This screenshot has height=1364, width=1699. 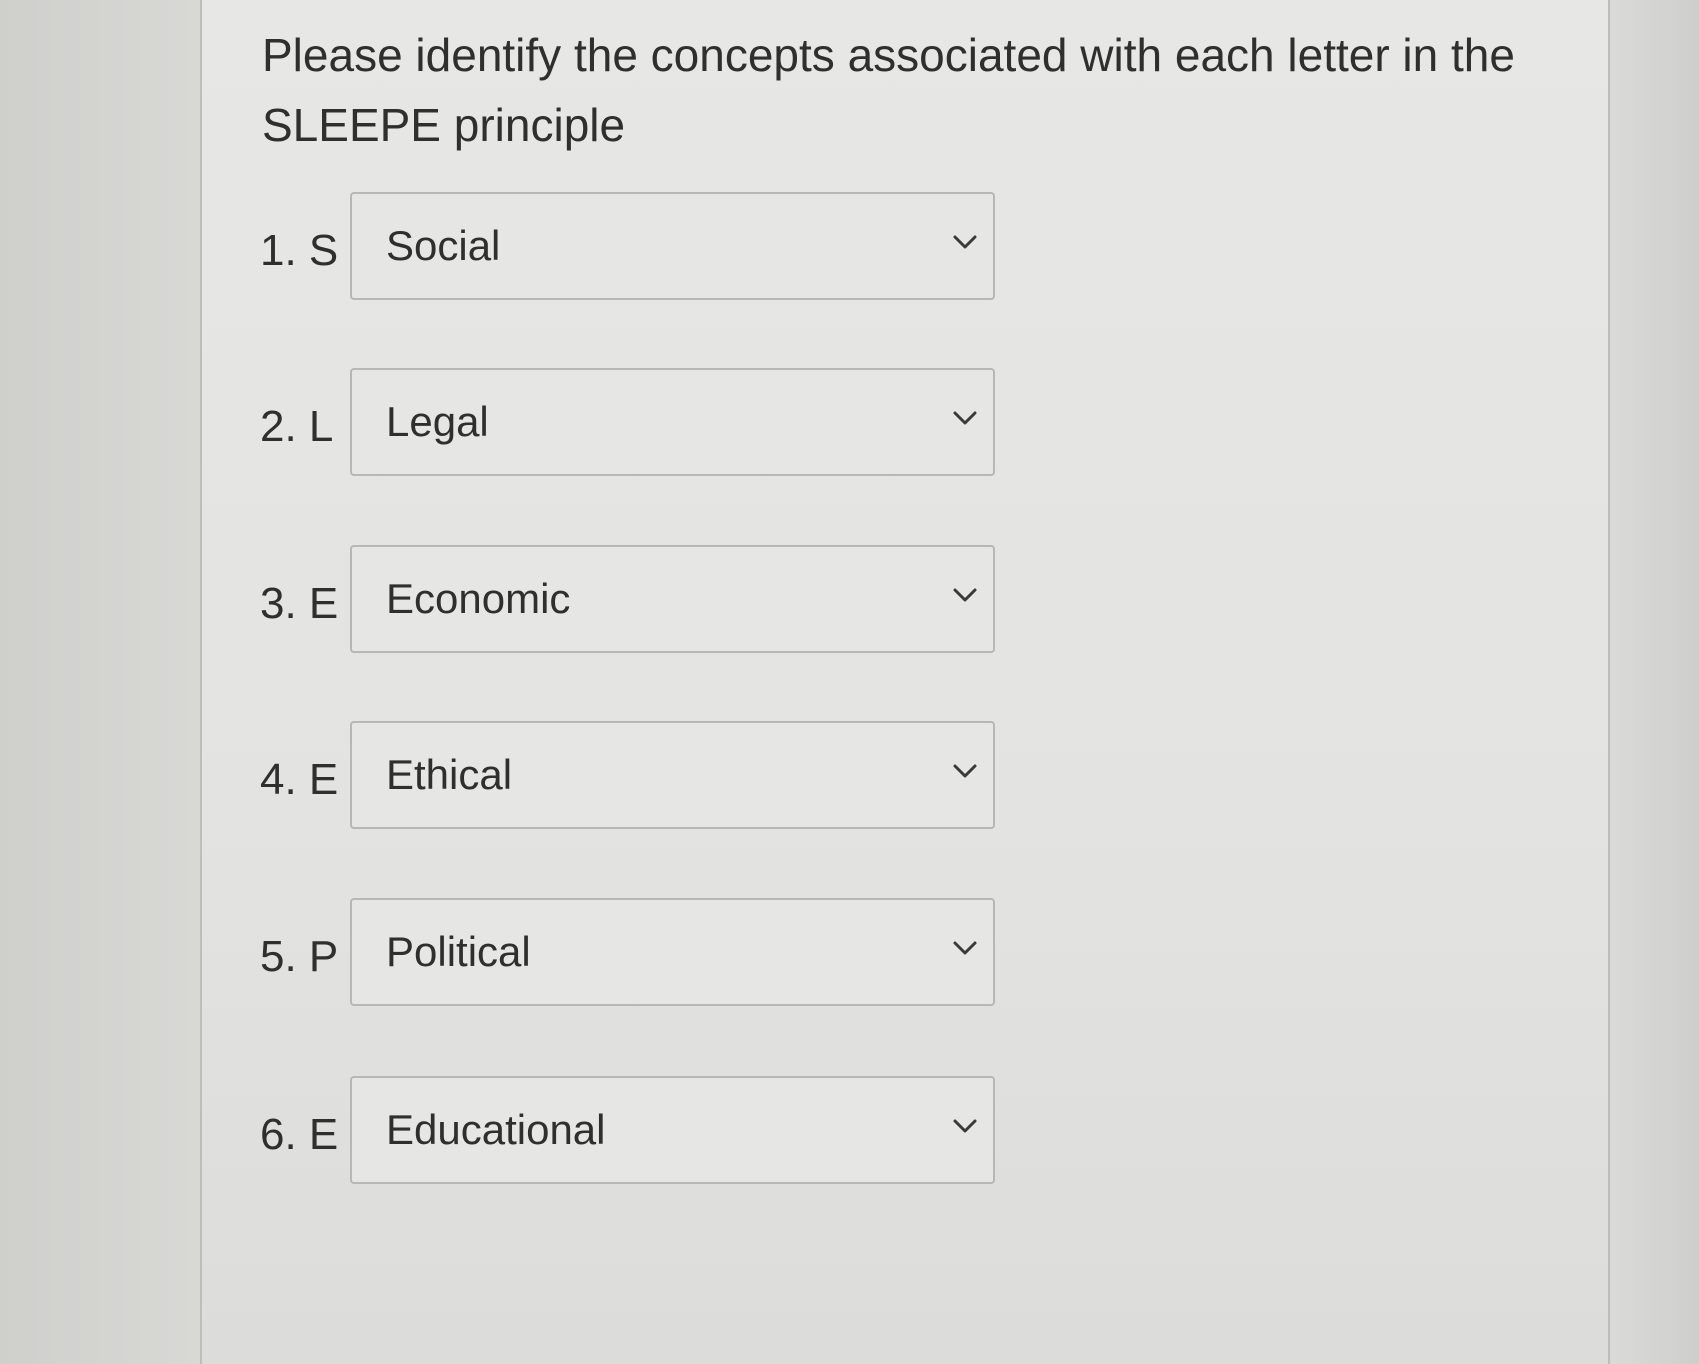 What do you see at coordinates (299, 1134) in the screenshot?
I see `row-label: 6. E` at bounding box center [299, 1134].